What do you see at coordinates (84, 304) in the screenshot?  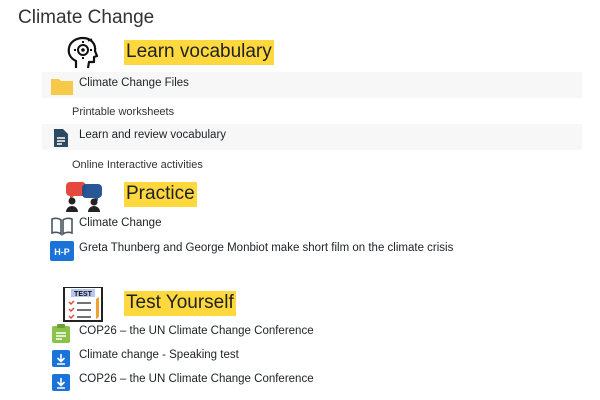 I see `test-checklist-icon: TEST` at bounding box center [84, 304].